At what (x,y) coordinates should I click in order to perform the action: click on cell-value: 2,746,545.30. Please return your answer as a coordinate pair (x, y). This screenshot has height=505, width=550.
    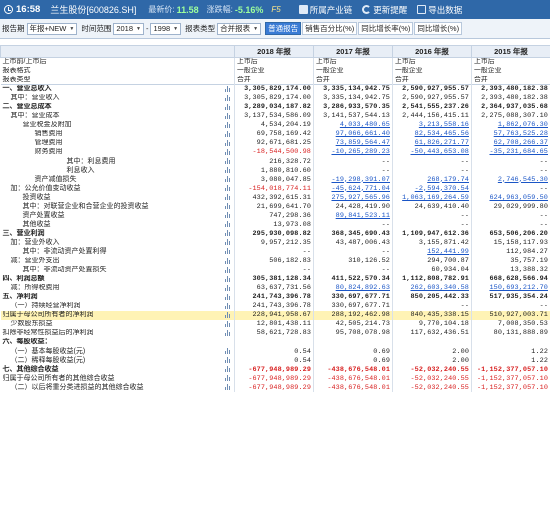
    Looking at the image, I should click on (523, 180).